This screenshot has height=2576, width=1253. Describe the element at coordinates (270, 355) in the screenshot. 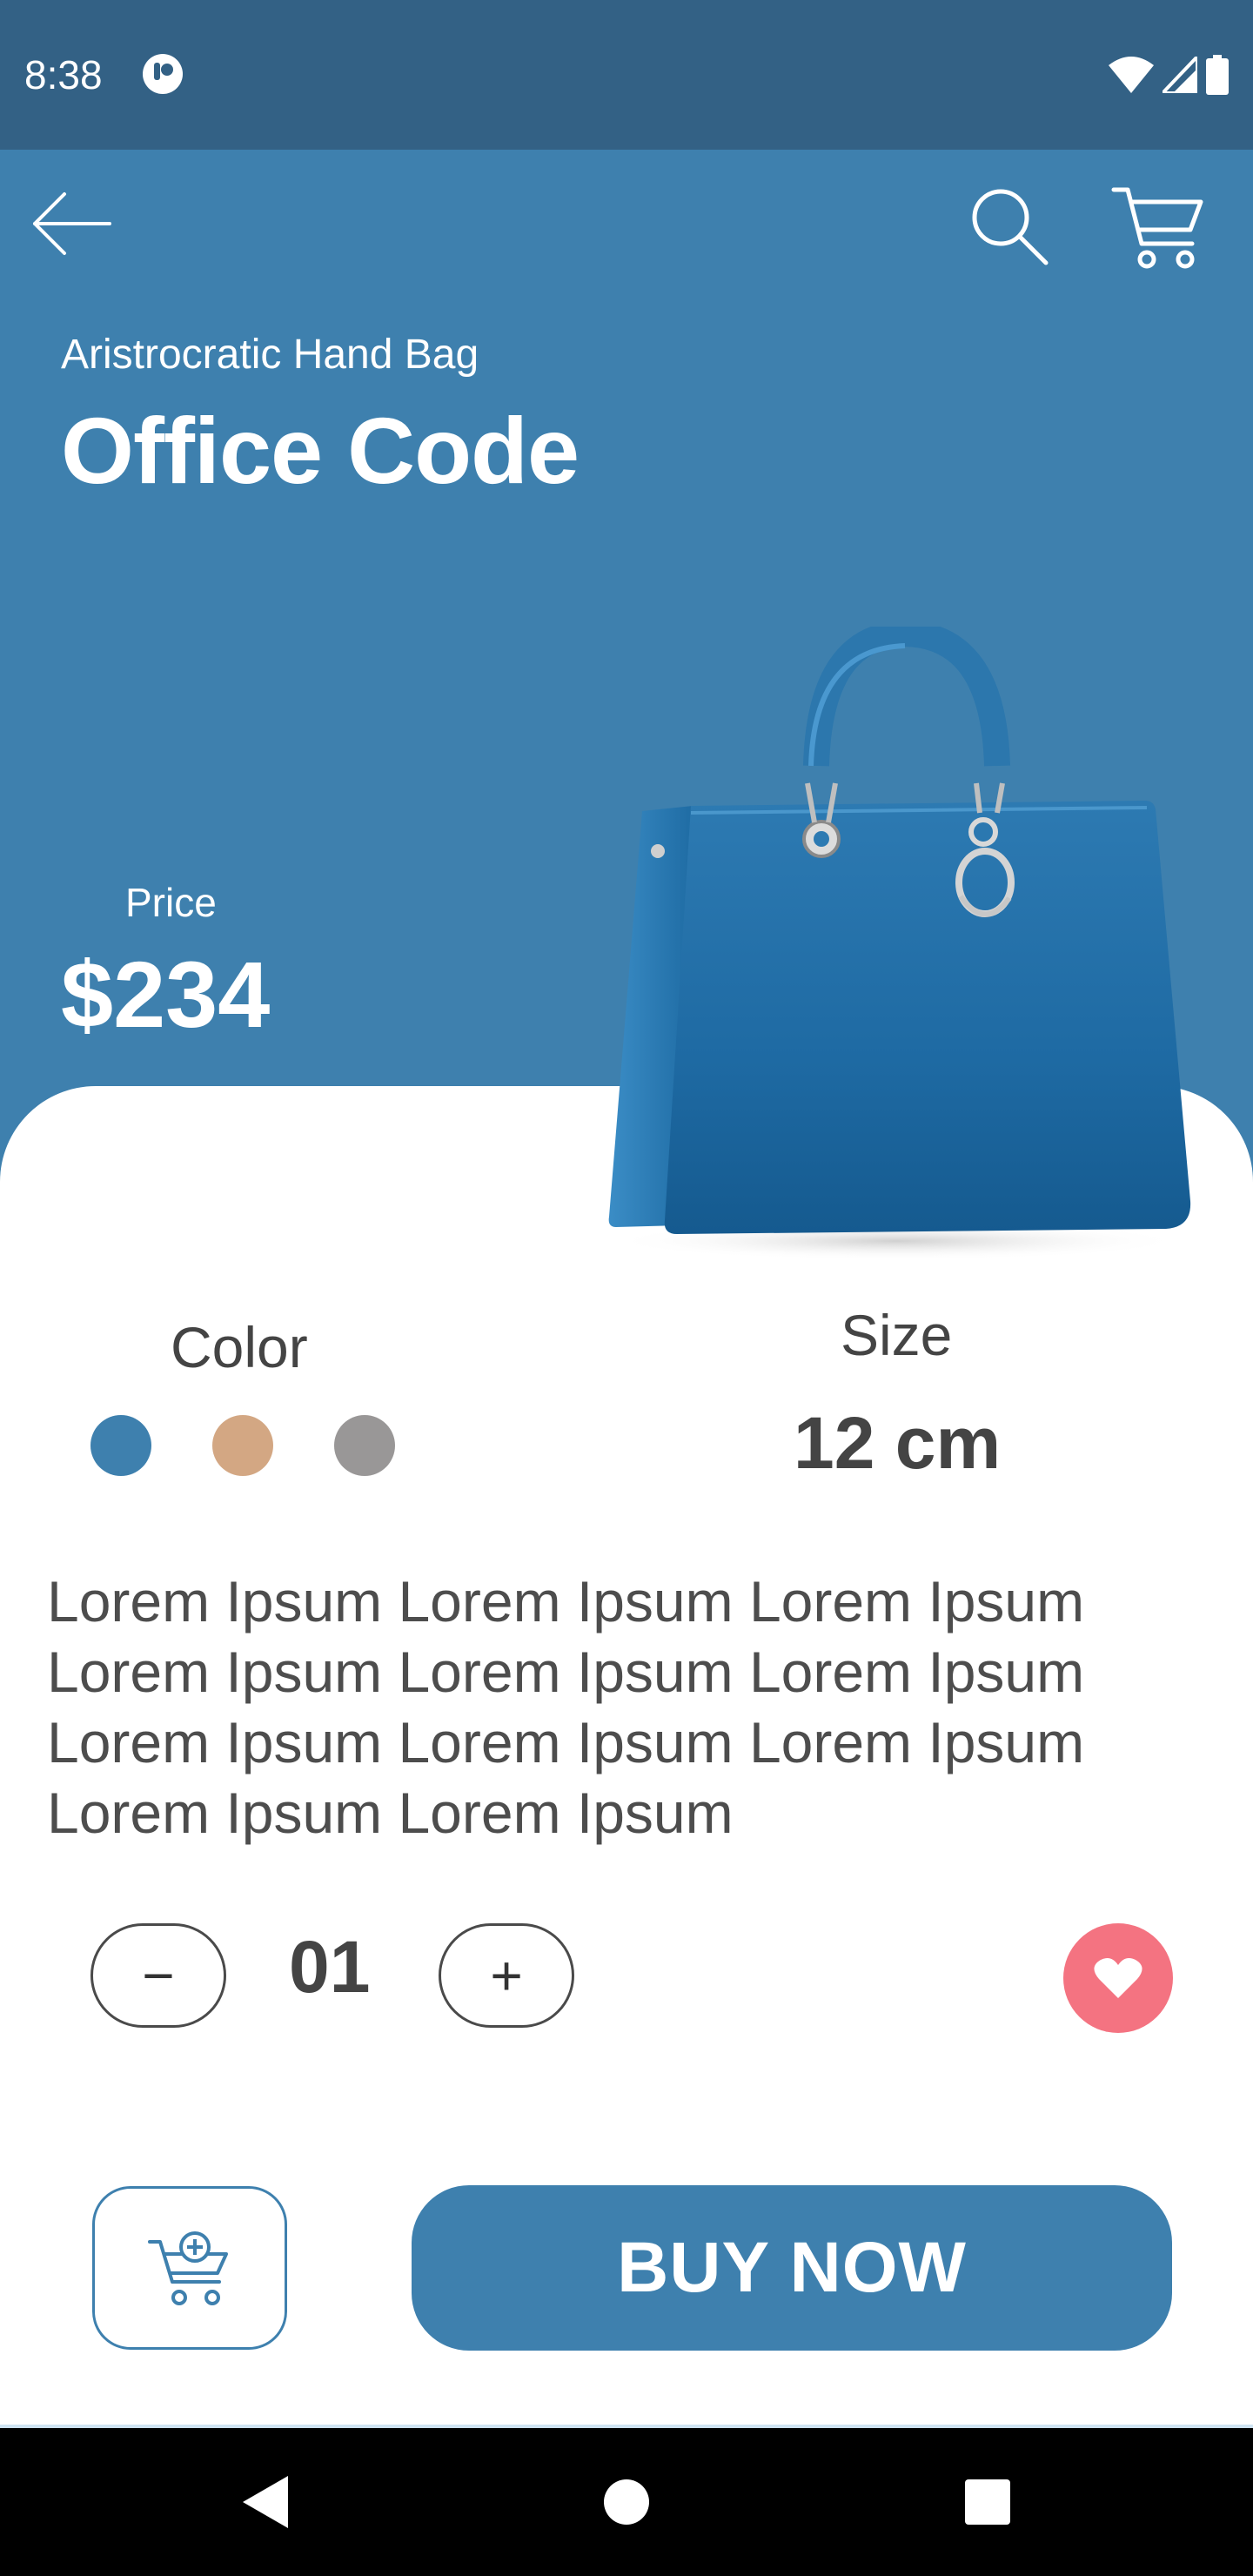

I see `product-subtitle: Aristrocratic Hand Bag` at that location.